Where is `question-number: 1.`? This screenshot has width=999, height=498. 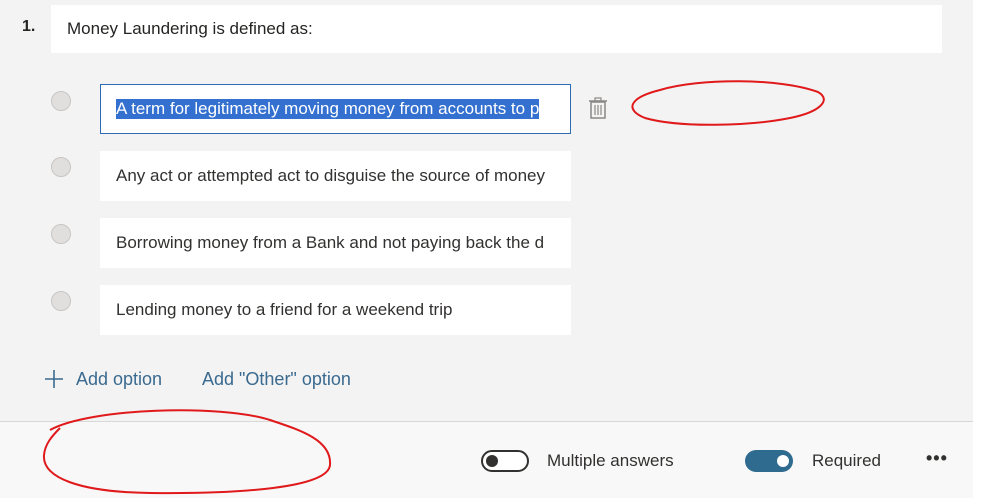
question-number: 1. is located at coordinates (29, 26).